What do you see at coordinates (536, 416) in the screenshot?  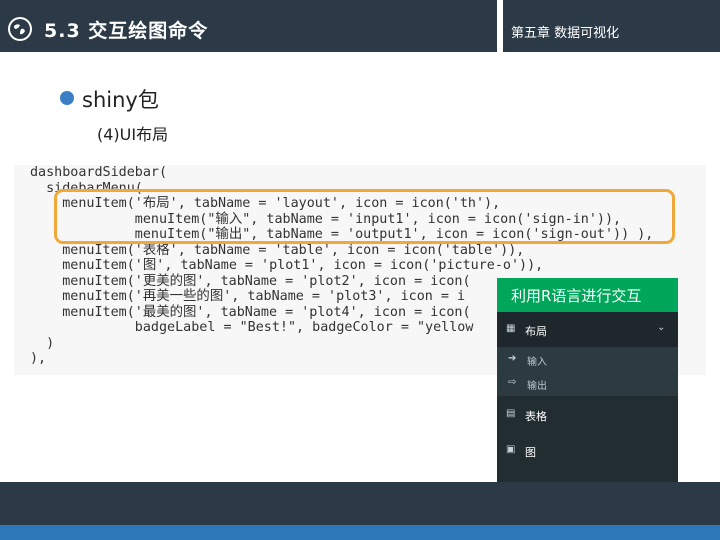 I see `menu-item-label: 表格` at bounding box center [536, 416].